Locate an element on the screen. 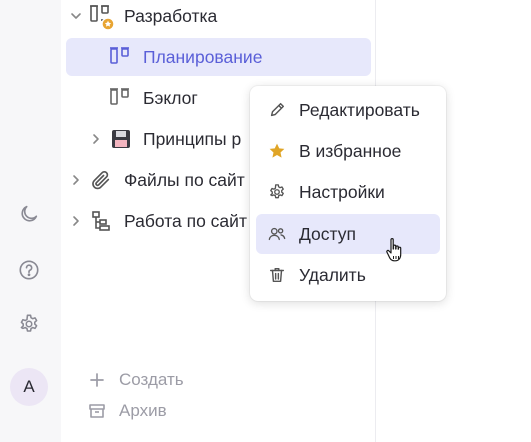 Image resolution: width=531 pixels, height=442 pixels. menu-item-settings: Настройки is located at coordinates (348, 192).